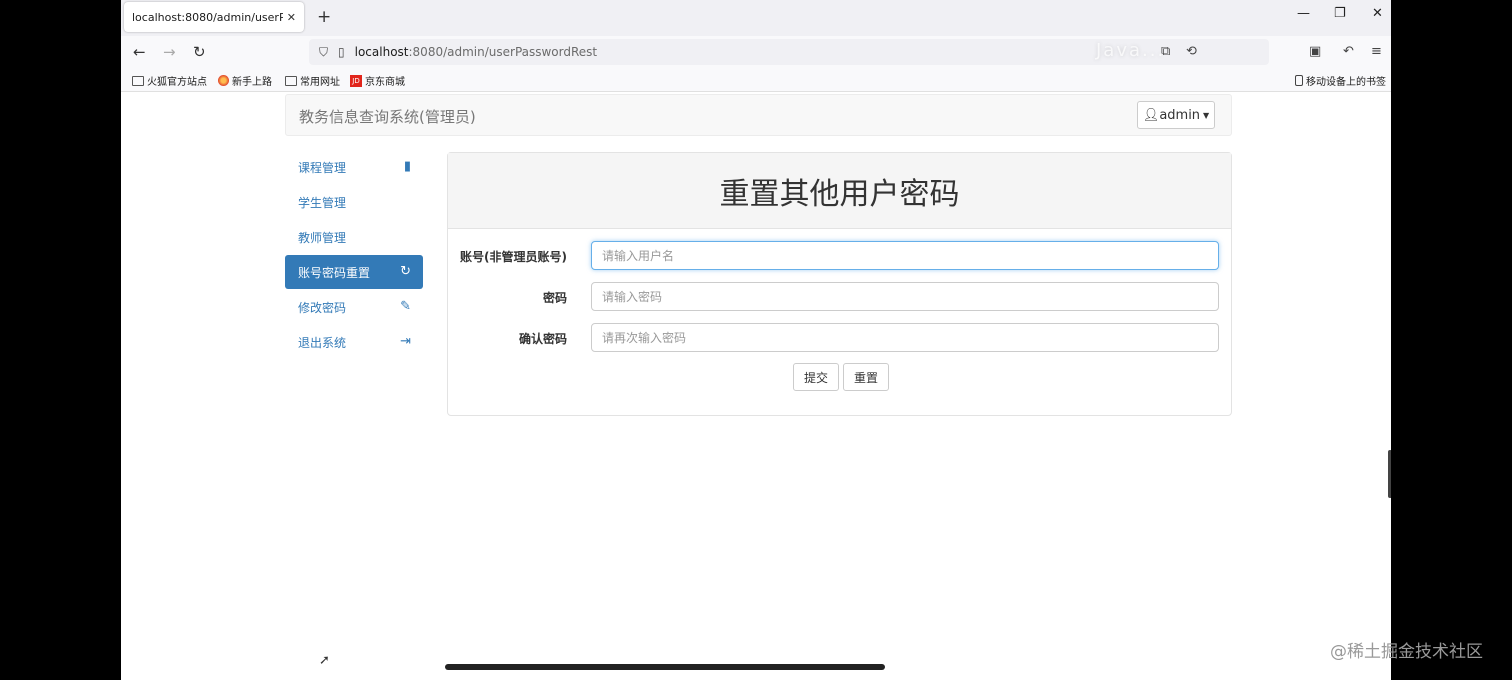 The height and width of the screenshot is (680, 1512). I want to click on user-dropdown: 👤︎ admin ▼, so click(1176, 115).